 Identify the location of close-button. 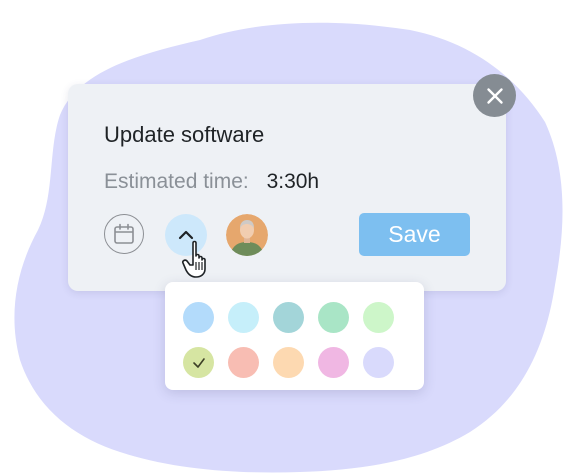
(494, 95).